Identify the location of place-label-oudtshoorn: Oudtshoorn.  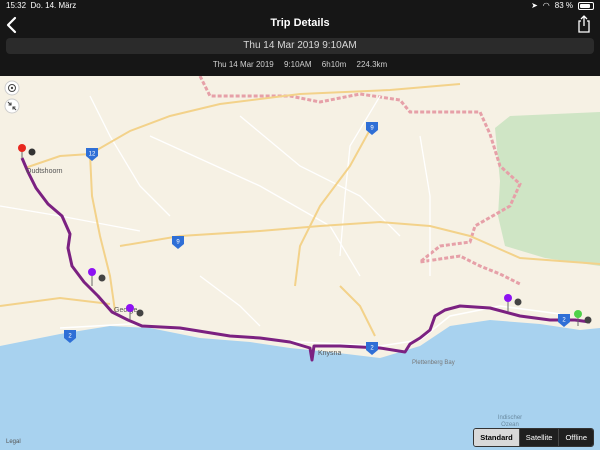
(44, 171).